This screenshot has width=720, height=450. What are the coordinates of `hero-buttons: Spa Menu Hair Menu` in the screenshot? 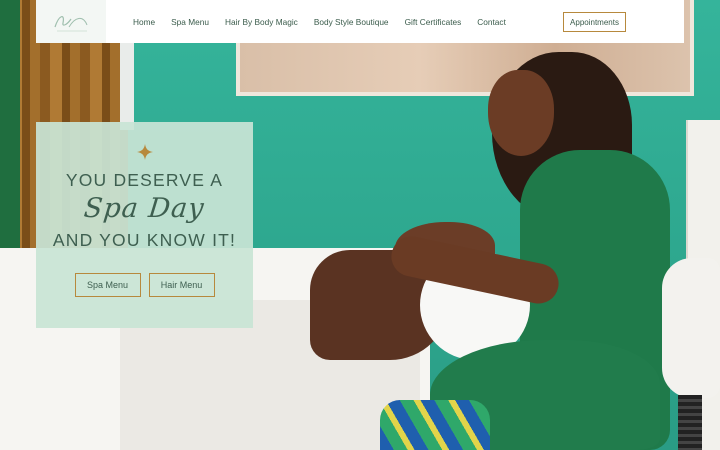 It's located at (144, 285).